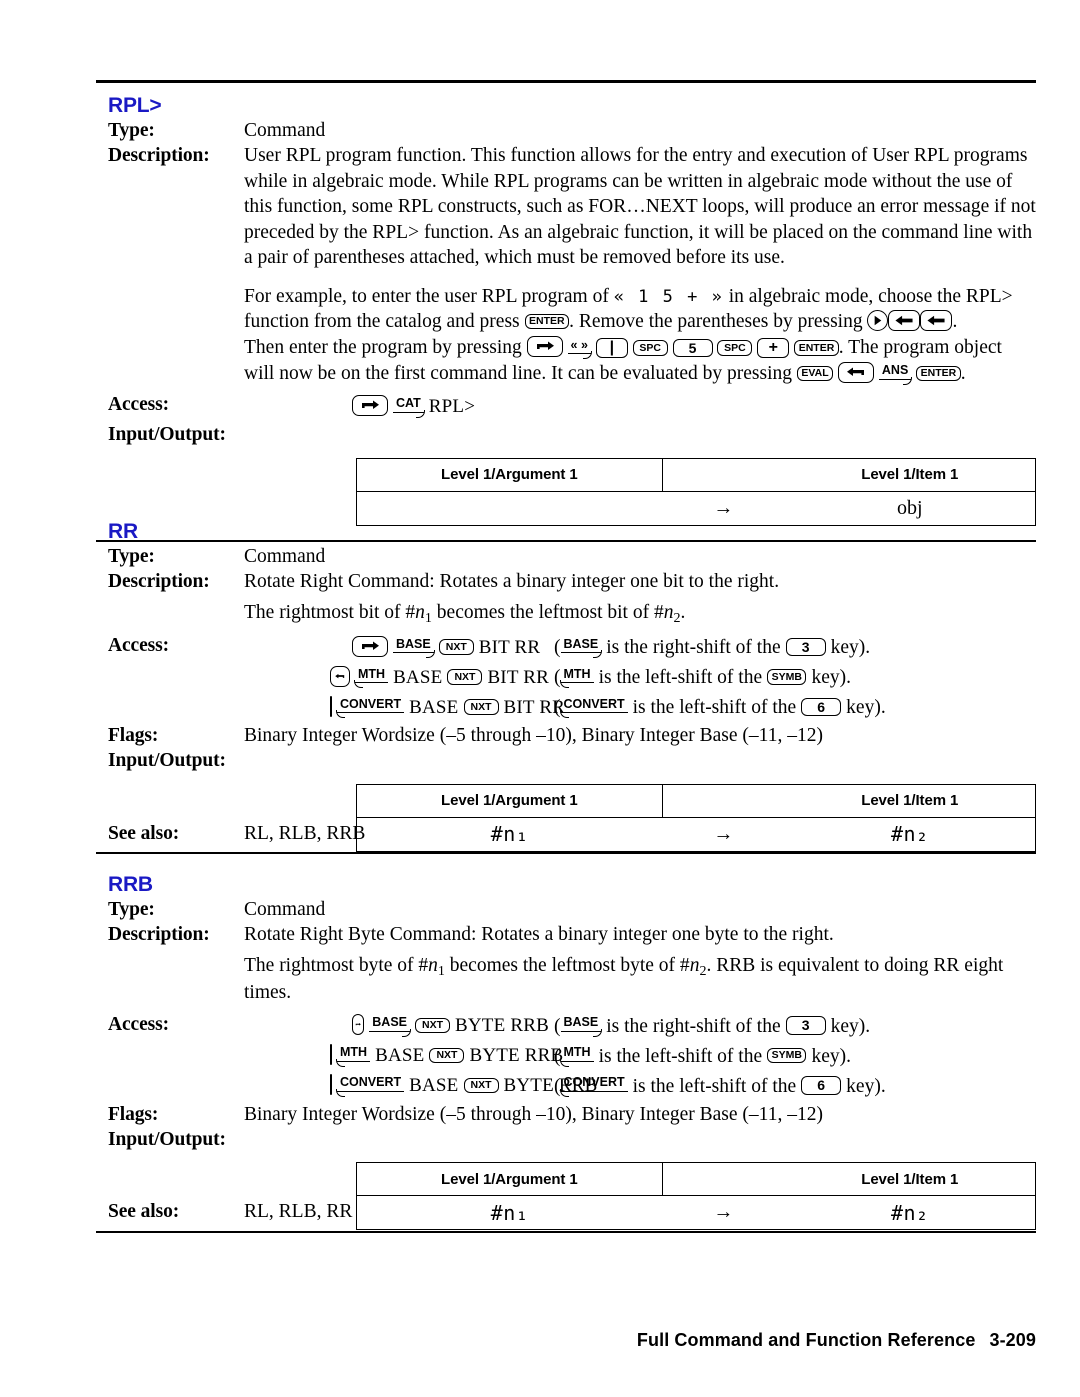  Describe the element at coordinates (547, 612) in the screenshot. I see `rr-desc2-mid: becomes the leftmost bit of #` at that location.